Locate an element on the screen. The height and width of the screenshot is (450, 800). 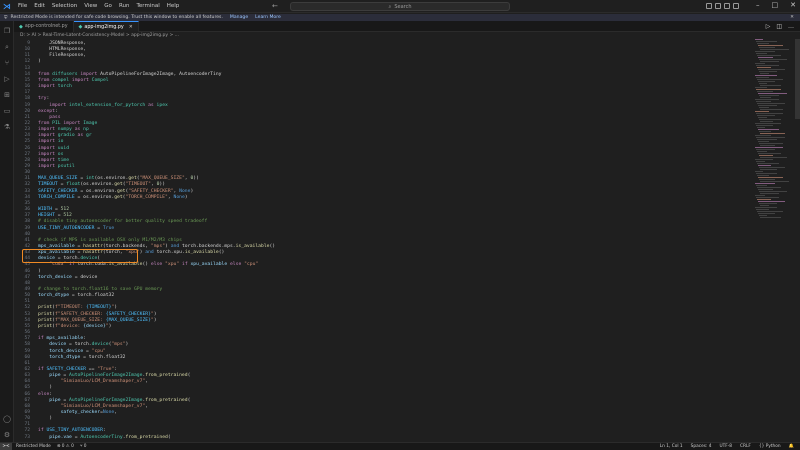
code-line: 64 "SimianLuo/LCM_Dreamshaper_v7", is located at coordinates (389, 382).